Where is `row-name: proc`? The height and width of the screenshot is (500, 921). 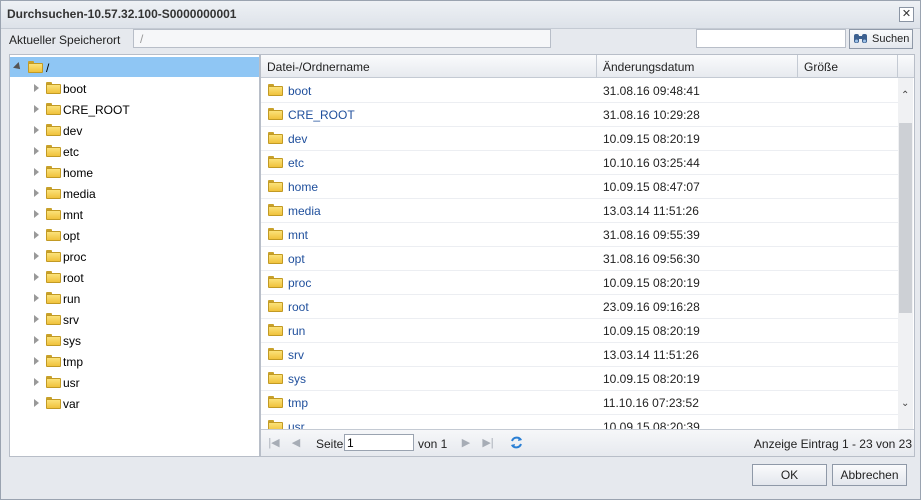
row-name: proc is located at coordinates (299, 283).